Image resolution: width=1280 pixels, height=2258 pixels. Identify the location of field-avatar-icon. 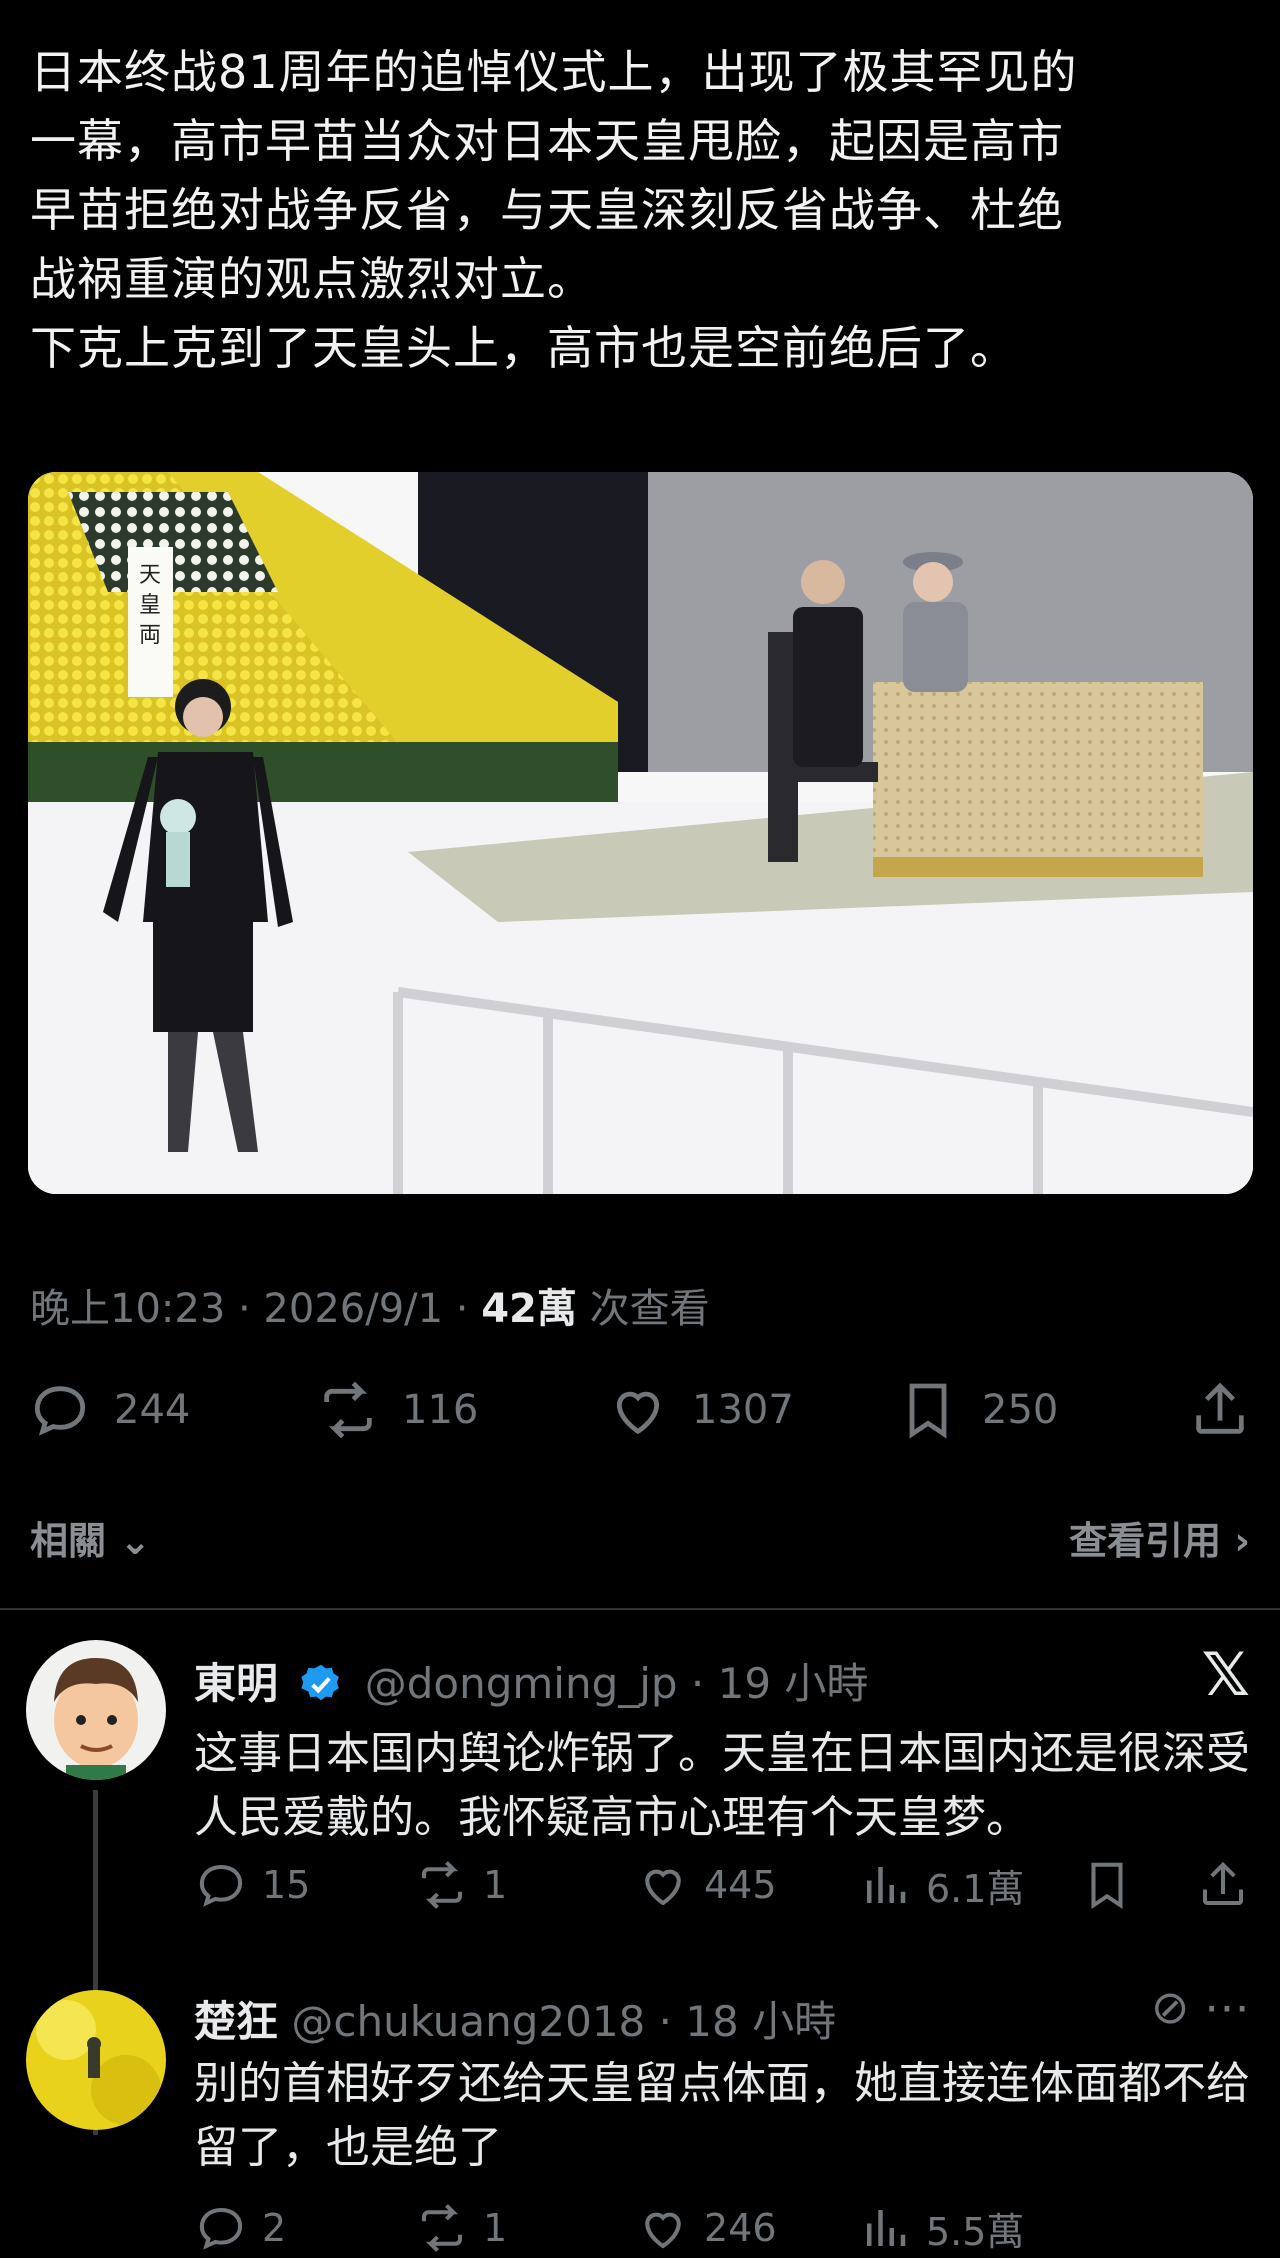
(96, 2060).